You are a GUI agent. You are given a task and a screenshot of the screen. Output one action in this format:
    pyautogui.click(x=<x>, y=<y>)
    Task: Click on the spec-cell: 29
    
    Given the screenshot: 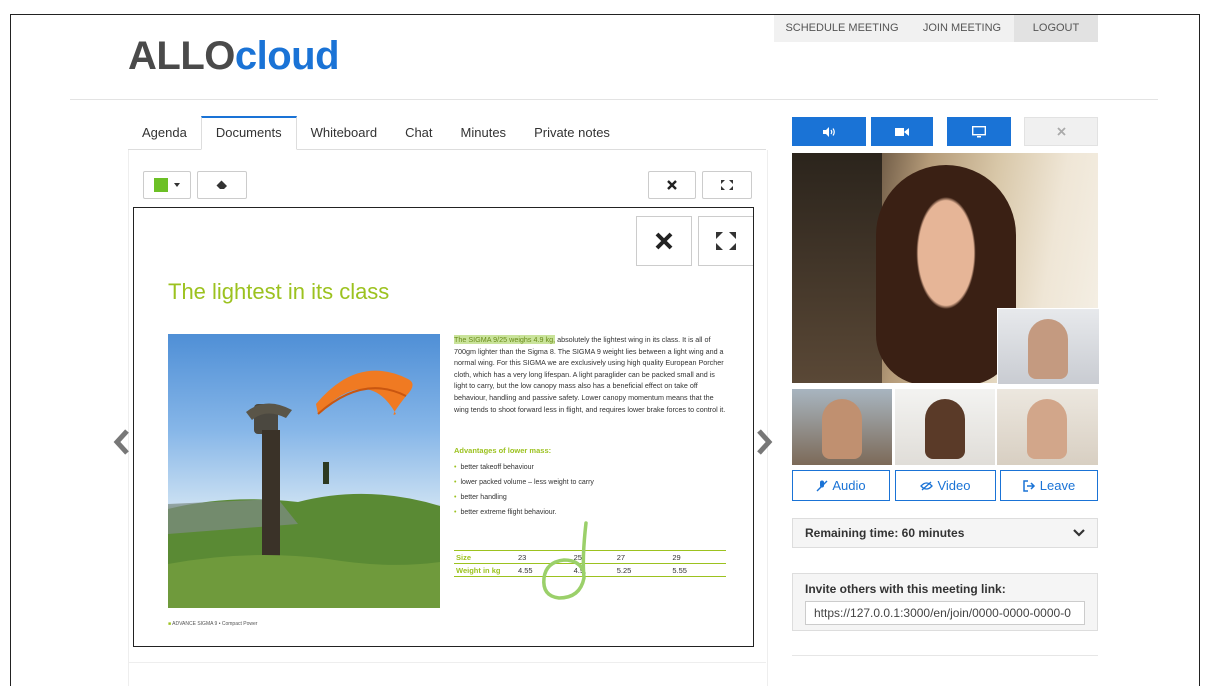 What is the action you would take?
    pyautogui.click(x=698, y=557)
    